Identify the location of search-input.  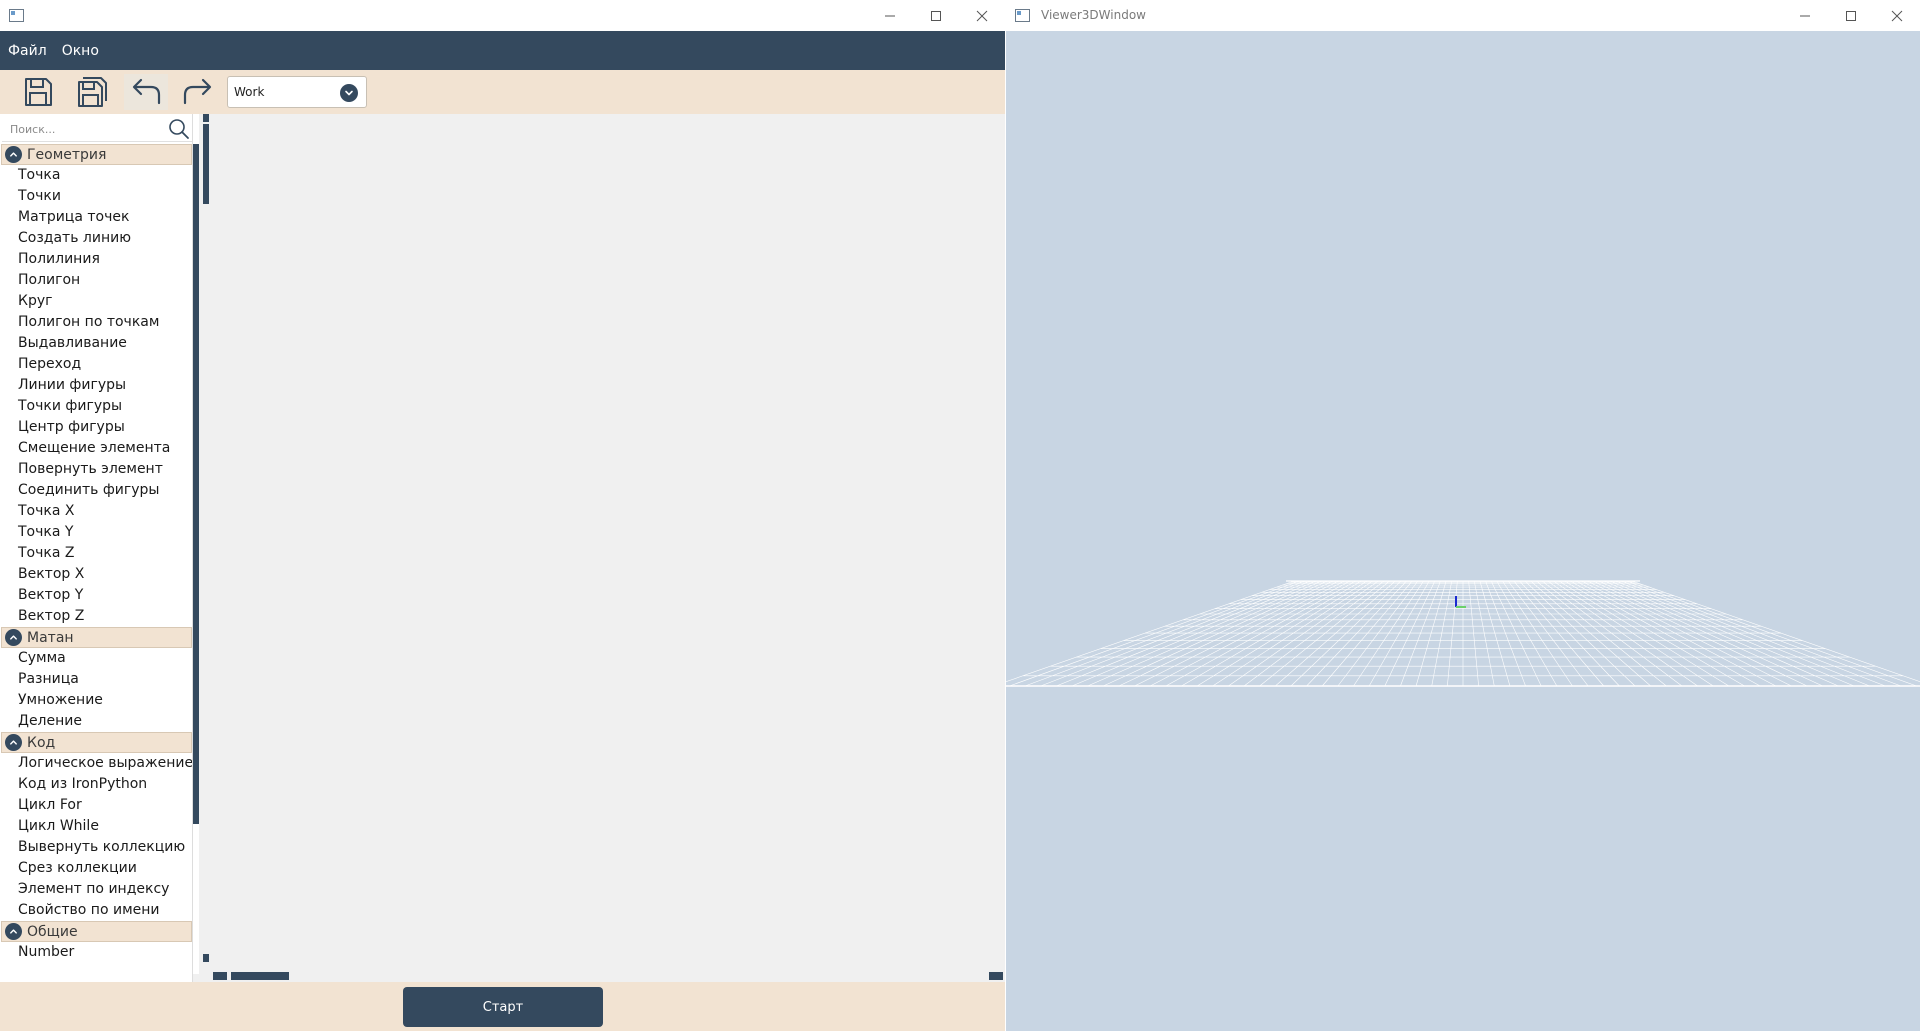
(85, 129).